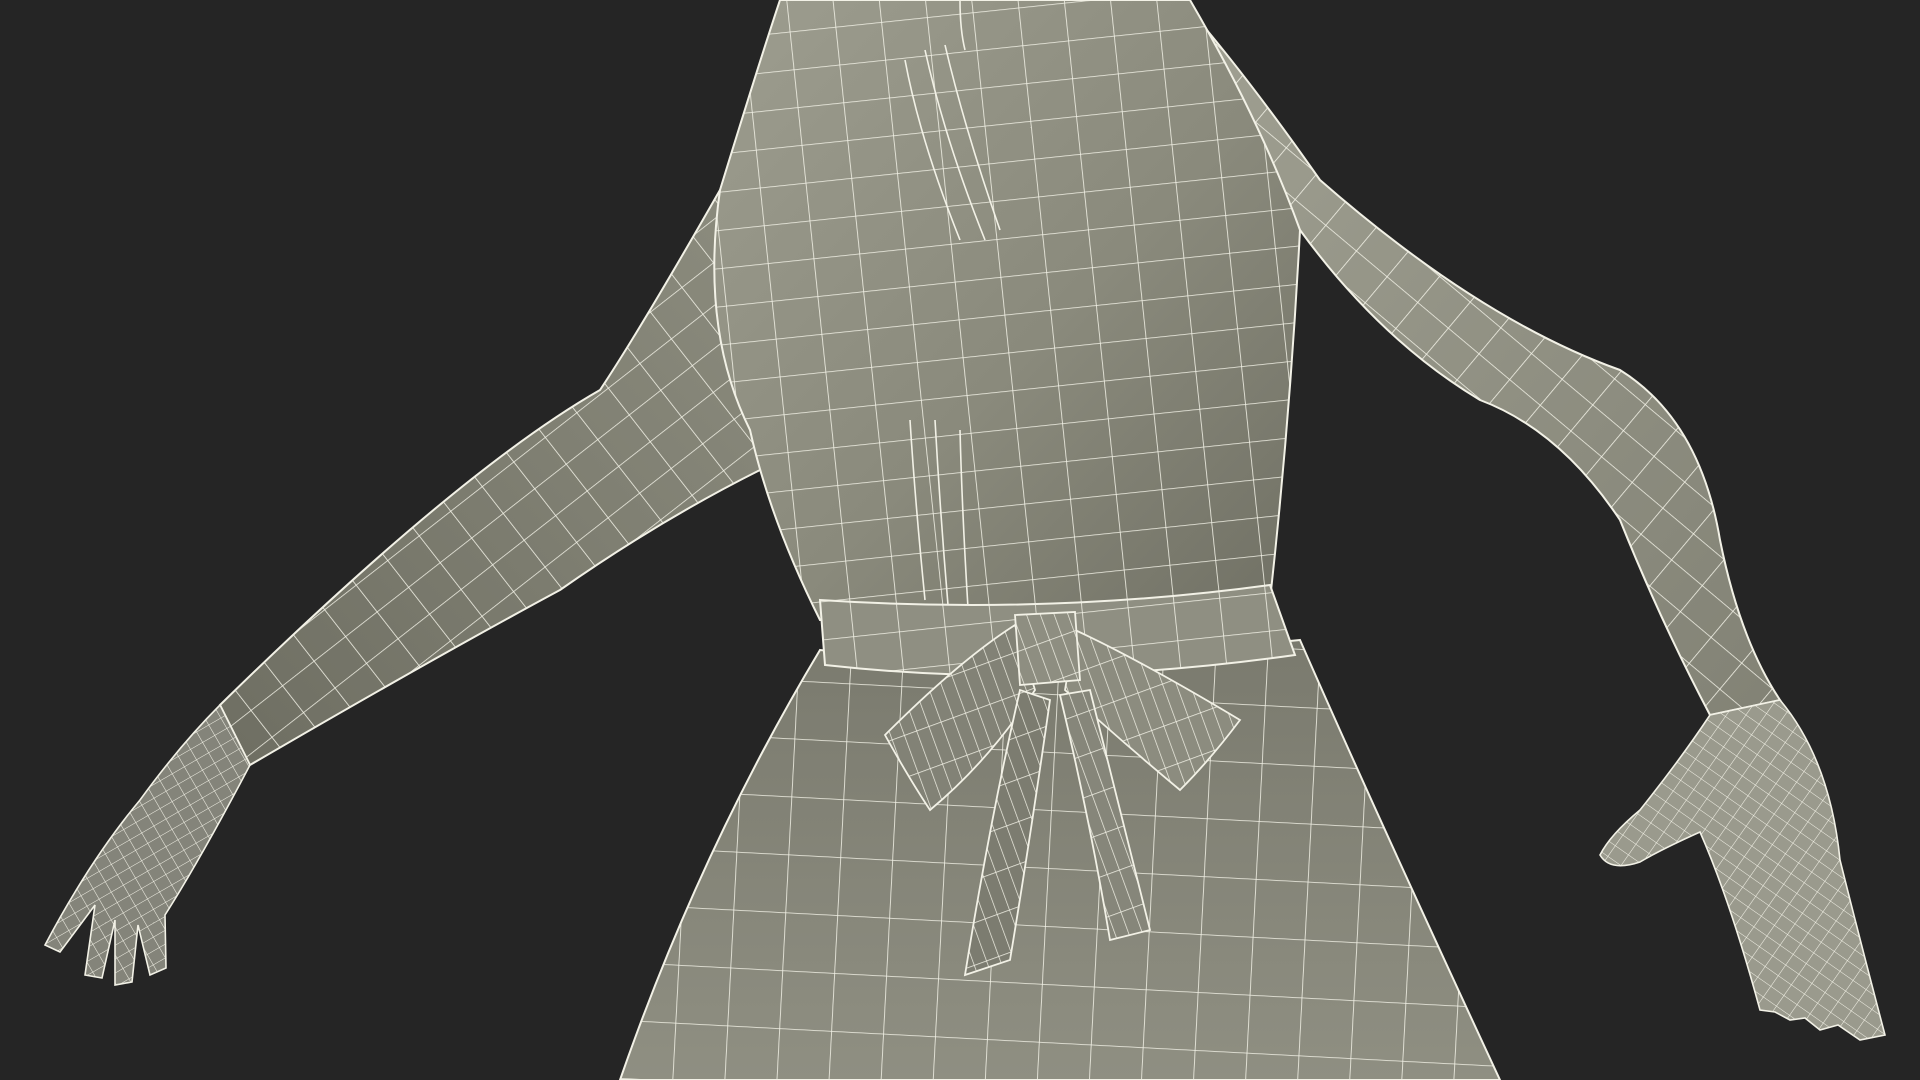 This screenshot has height=1080, width=1920. Describe the element at coordinates (1742, 870) in the screenshot. I see `right-hand` at that location.